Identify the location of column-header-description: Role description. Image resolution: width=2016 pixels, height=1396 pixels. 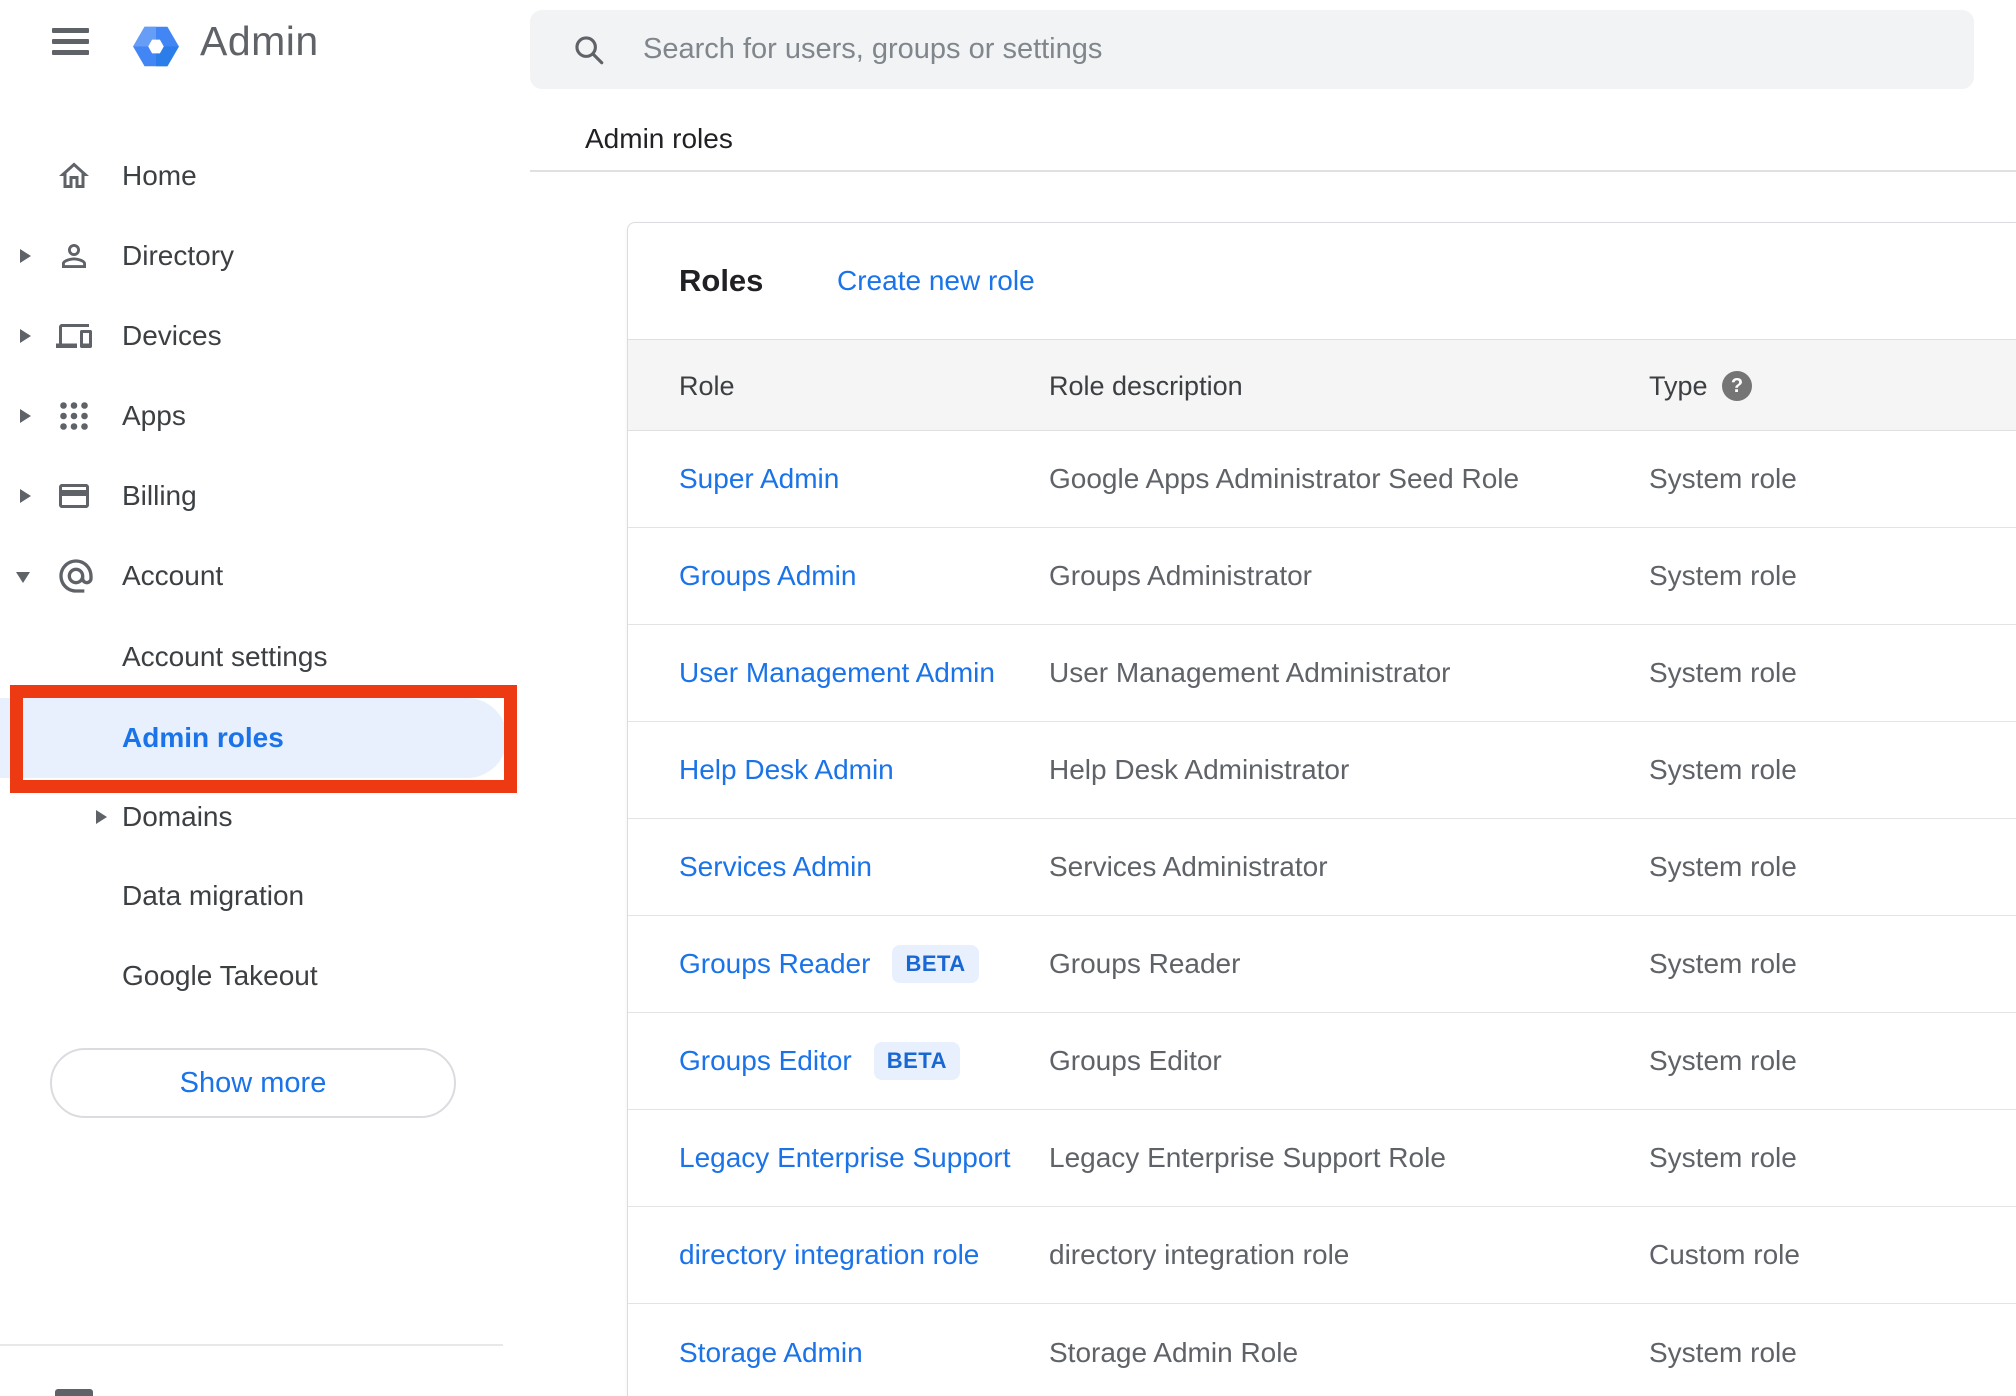
(1146, 386).